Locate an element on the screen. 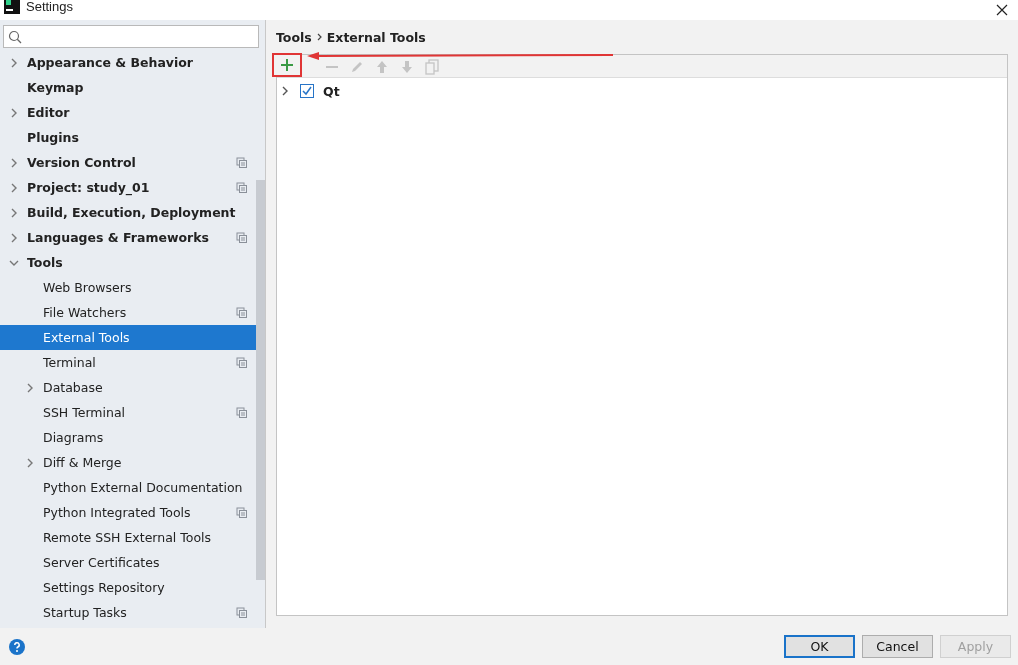  help-icon is located at coordinates (17, 646).